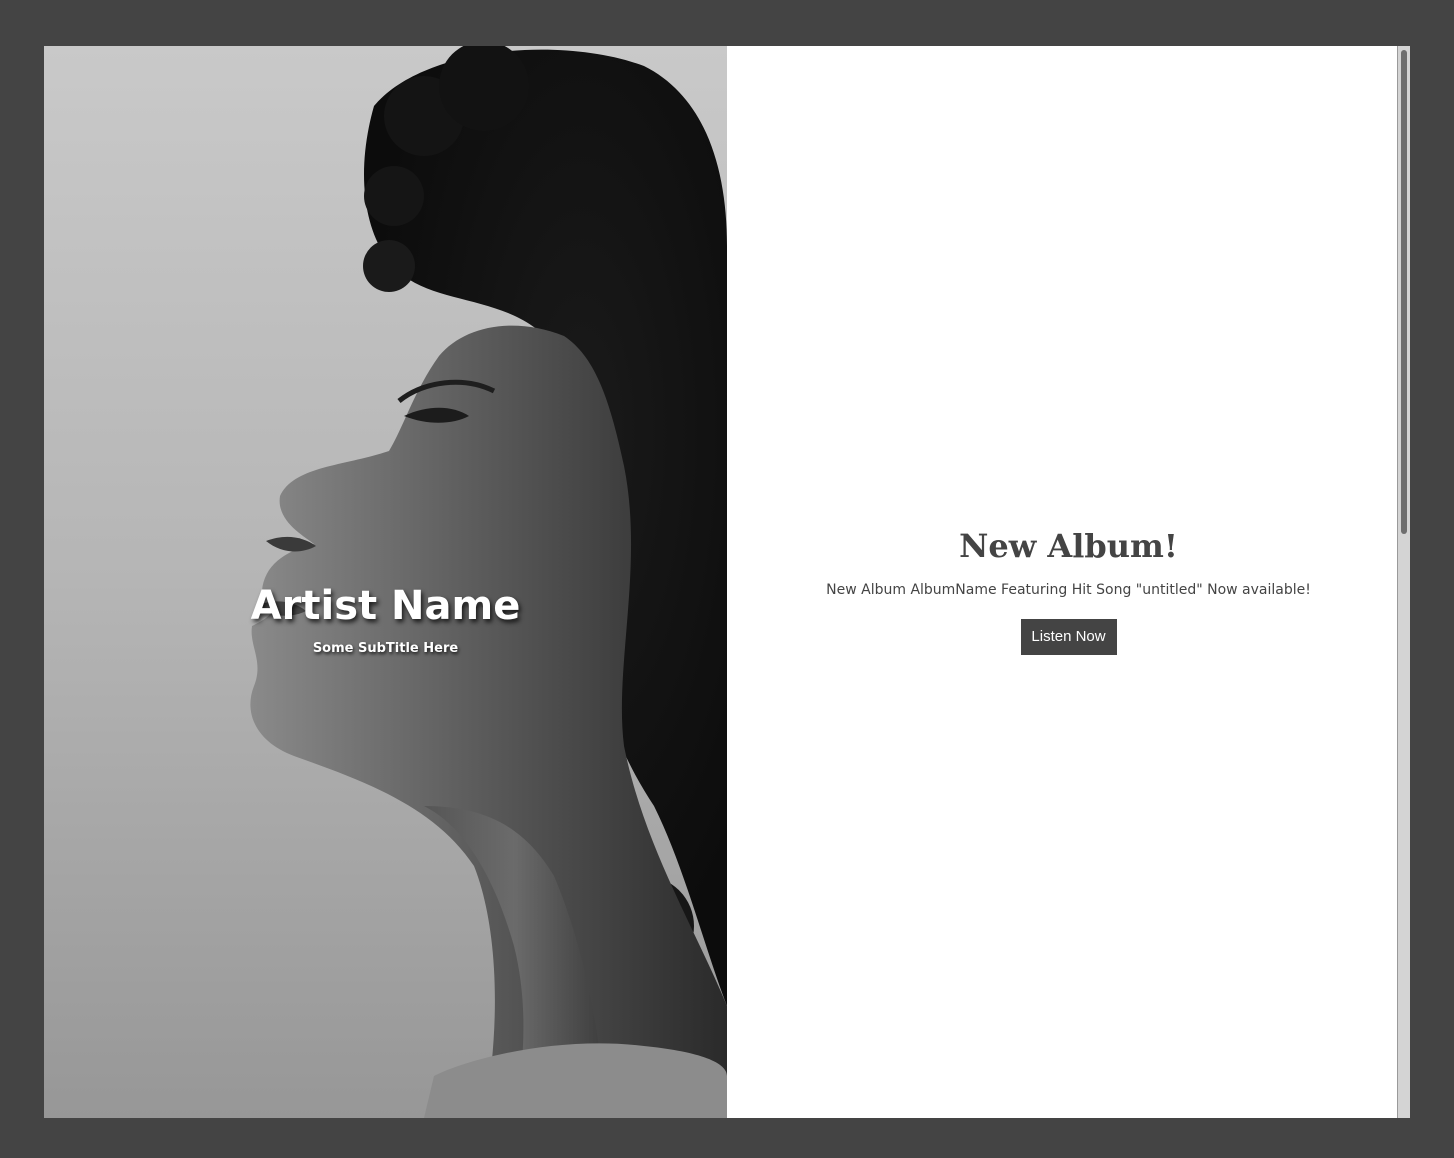  I want to click on album-heading: New Album!, so click(1068, 546).